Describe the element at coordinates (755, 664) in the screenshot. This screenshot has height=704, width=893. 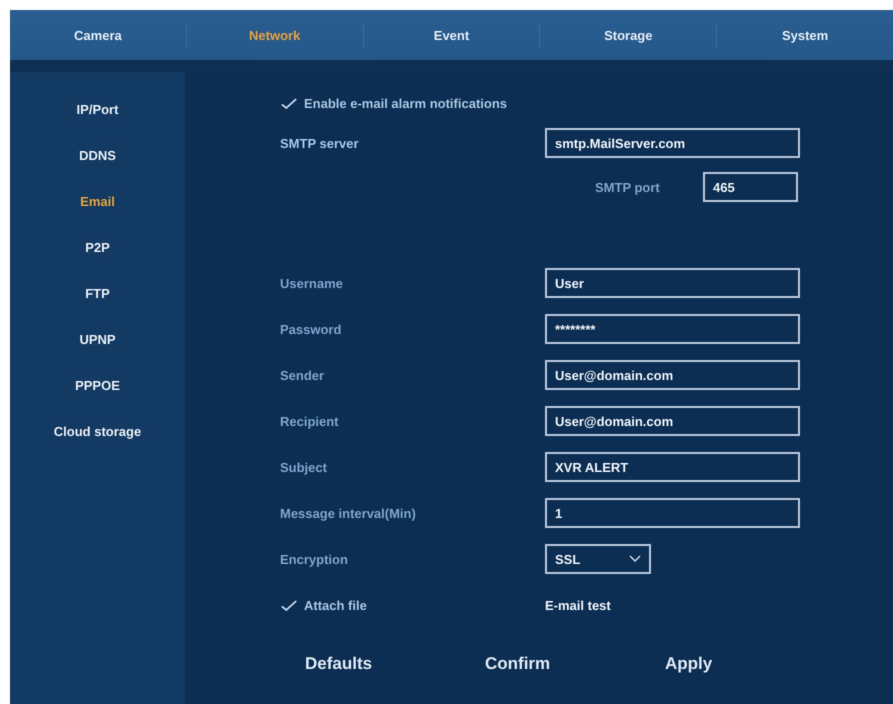
I see `action-button: Apply` at that location.